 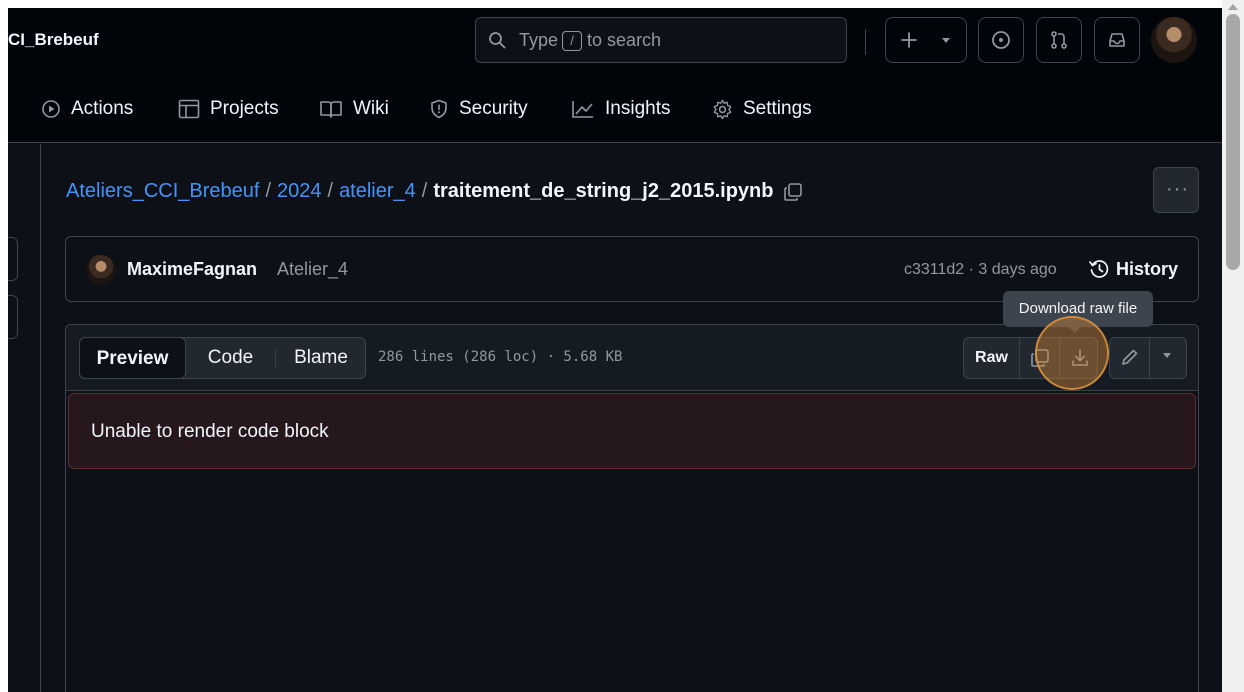 What do you see at coordinates (1174, 40) in the screenshot?
I see `user-avatar` at bounding box center [1174, 40].